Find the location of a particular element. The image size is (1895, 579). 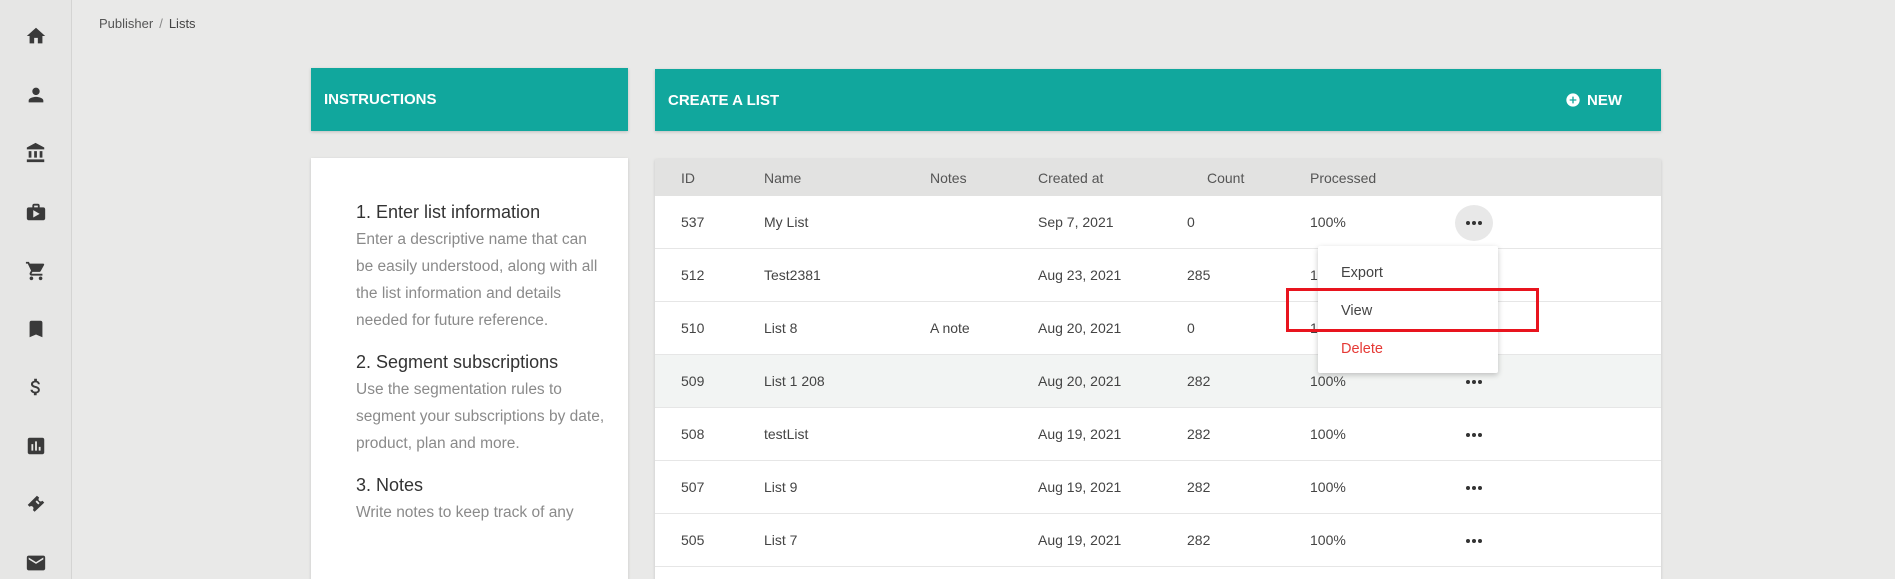

column-header-id: ID is located at coordinates (688, 178).